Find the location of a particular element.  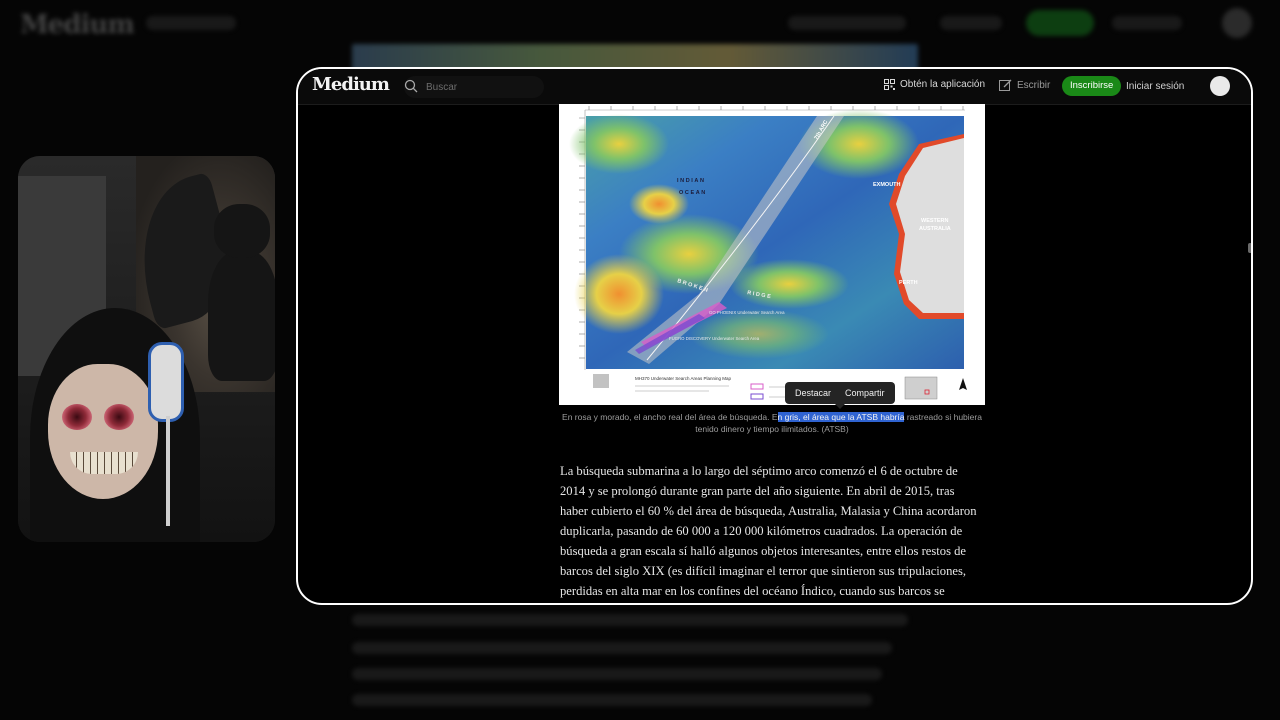

map-label-ocean: OCEAN is located at coordinates (693, 193).